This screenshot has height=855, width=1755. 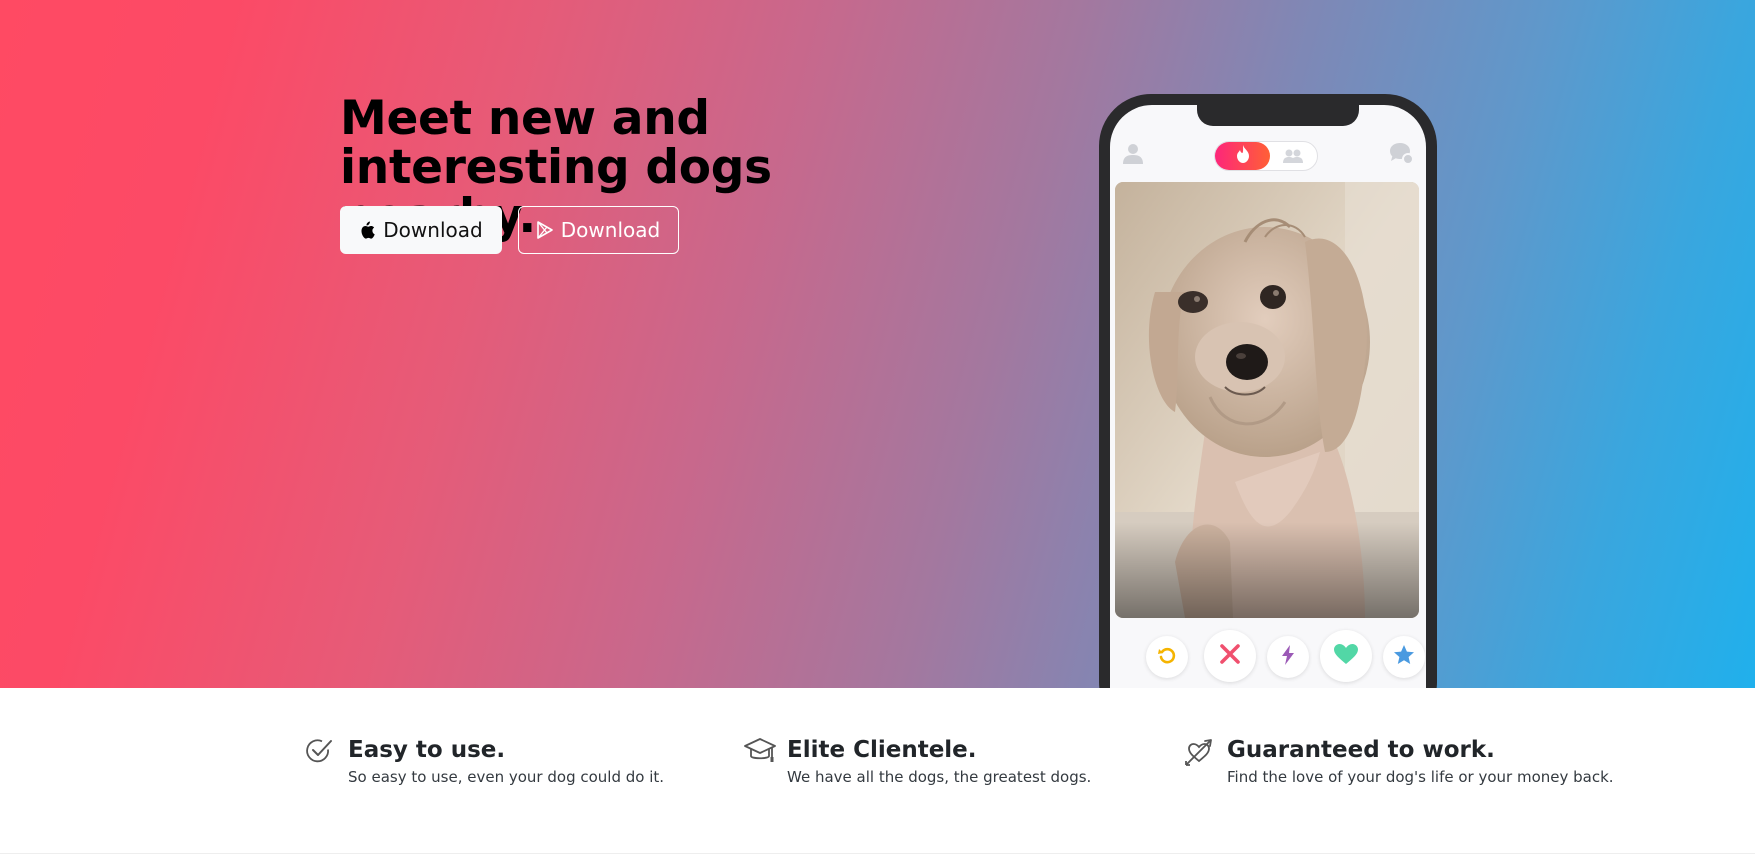 What do you see at coordinates (544, 230) in the screenshot?
I see `google-play-icon` at bounding box center [544, 230].